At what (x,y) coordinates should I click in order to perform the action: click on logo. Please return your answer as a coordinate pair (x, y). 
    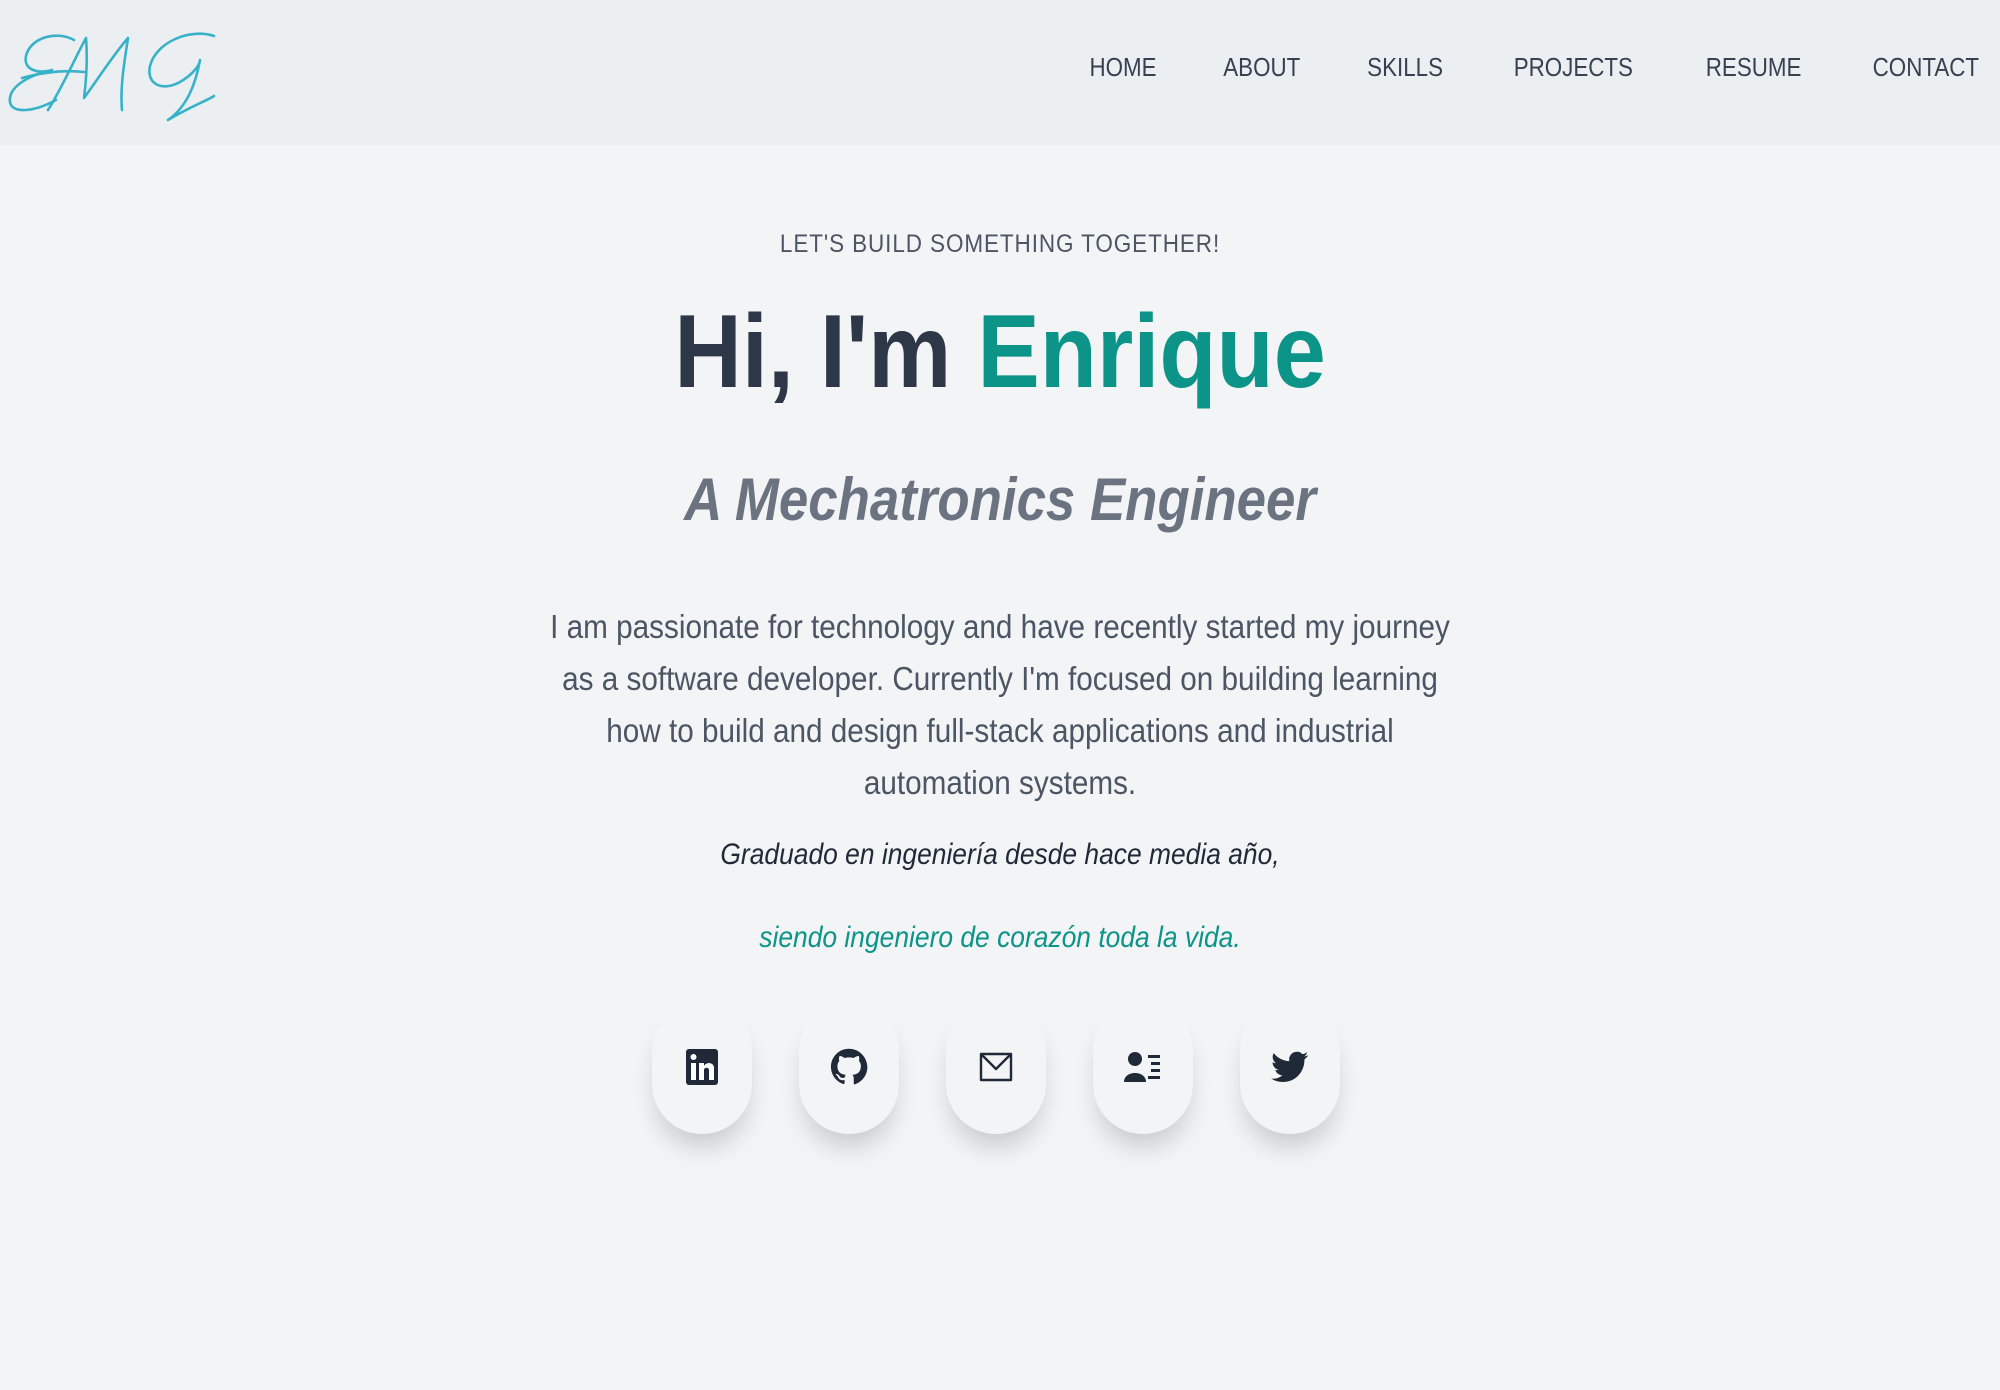
    Looking at the image, I should click on (111, 74).